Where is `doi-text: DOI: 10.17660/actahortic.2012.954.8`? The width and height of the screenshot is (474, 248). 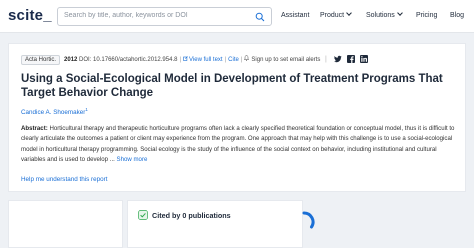 doi-text: DOI: 10.17660/actahortic.2012.954.8 is located at coordinates (128, 60).